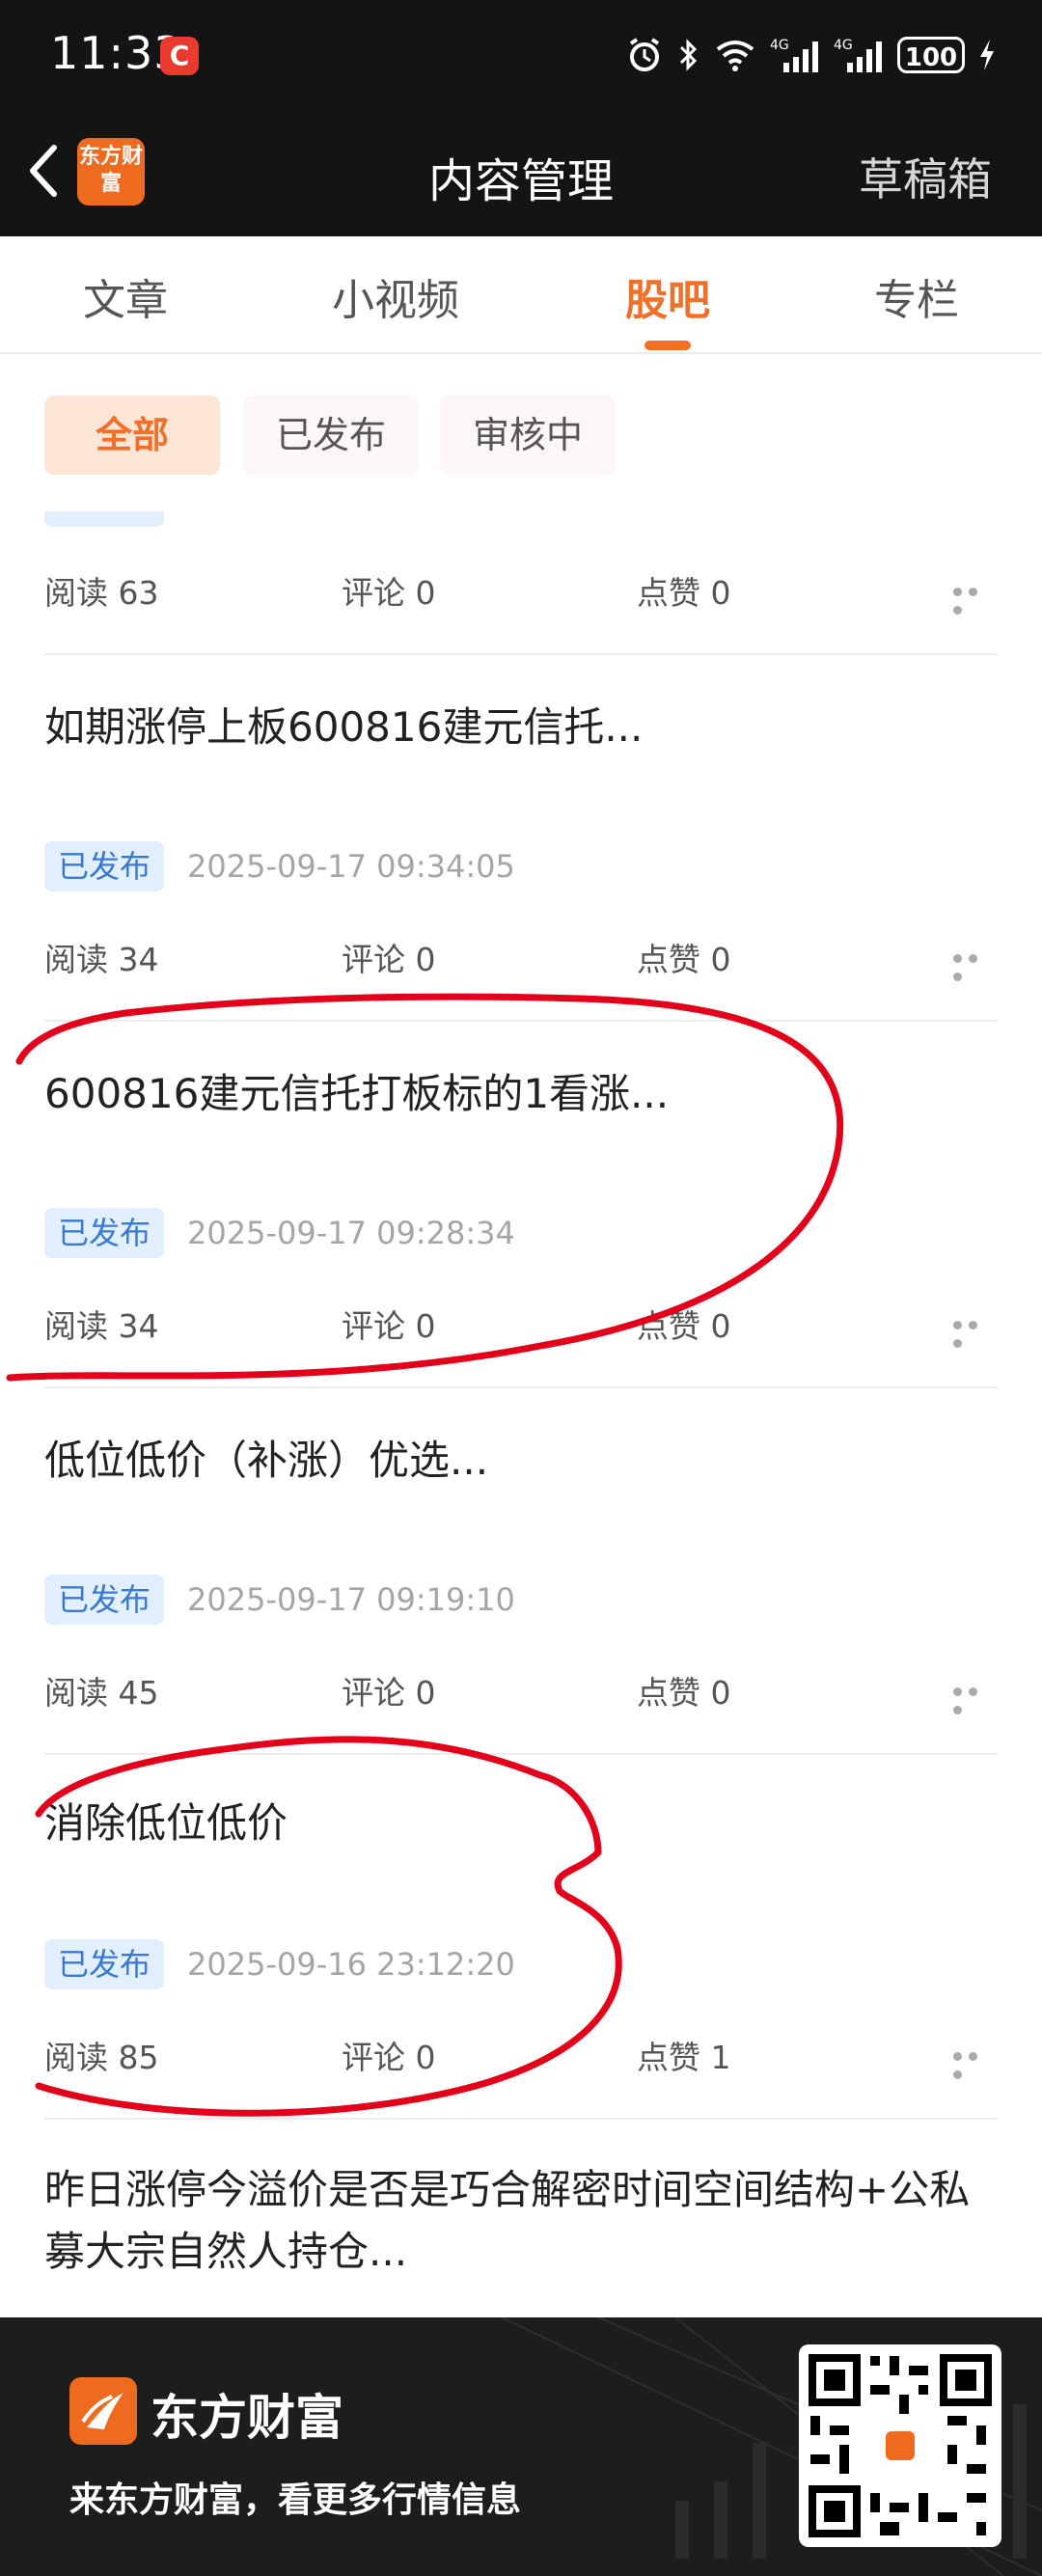 This screenshot has height=2576, width=1042. What do you see at coordinates (247, 2418) in the screenshot?
I see `banner-brand: 东方财富` at bounding box center [247, 2418].